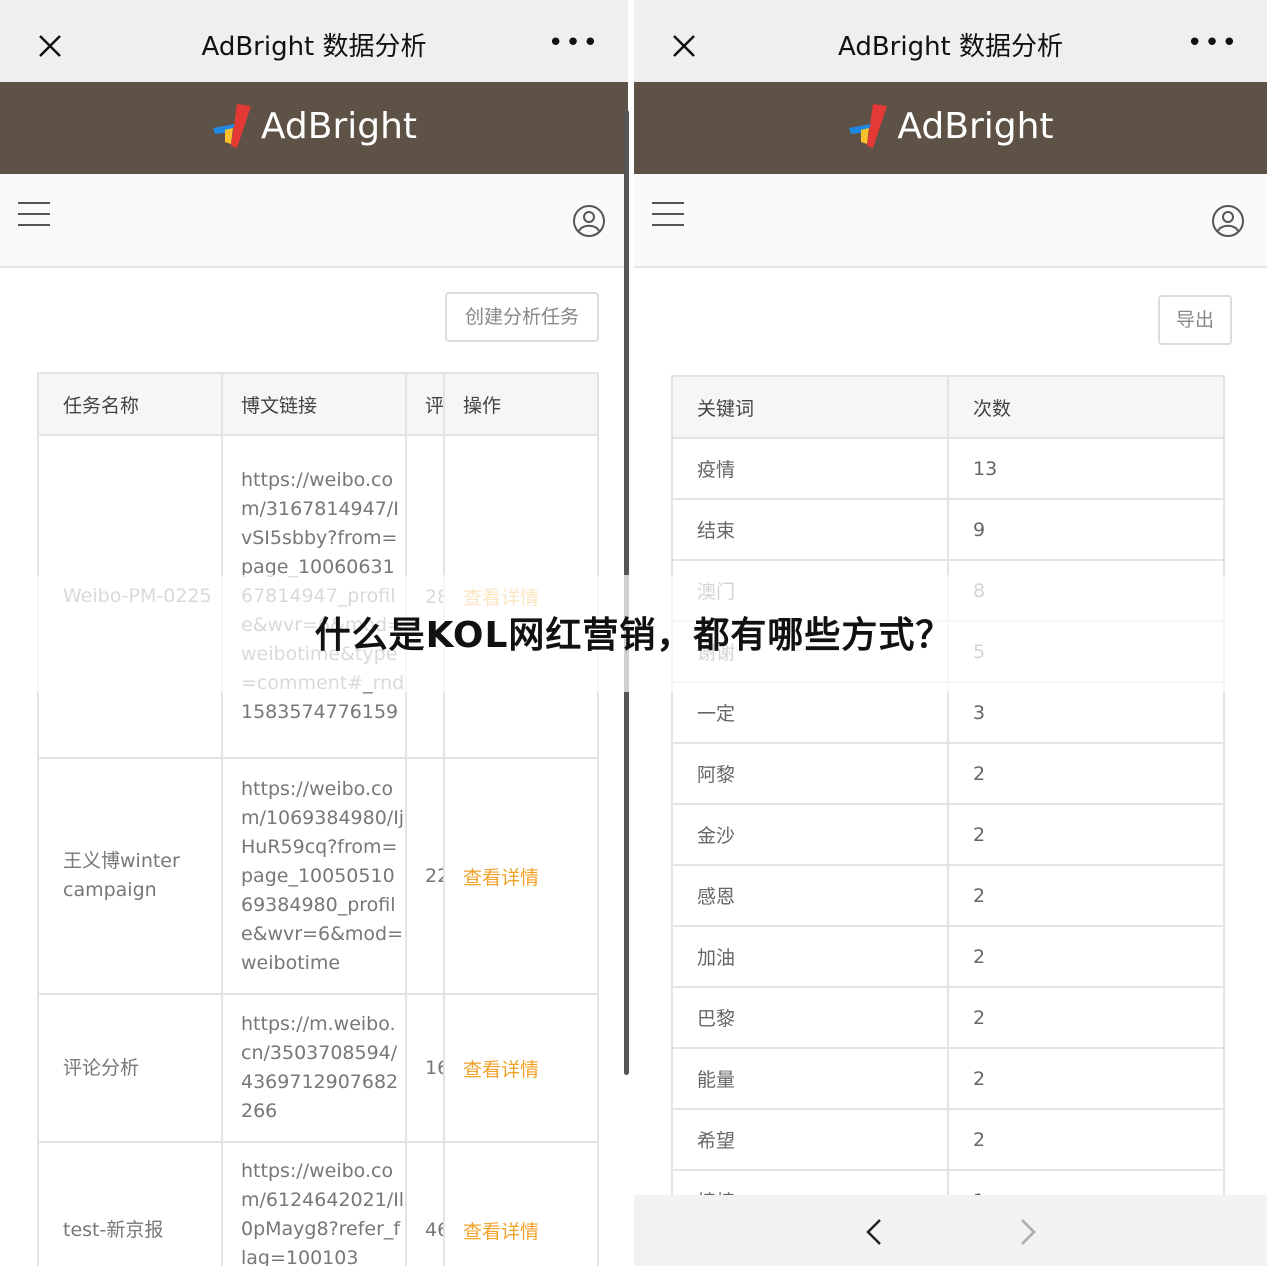  I want to click on table-row: 阿黎 2, so click(948, 773).